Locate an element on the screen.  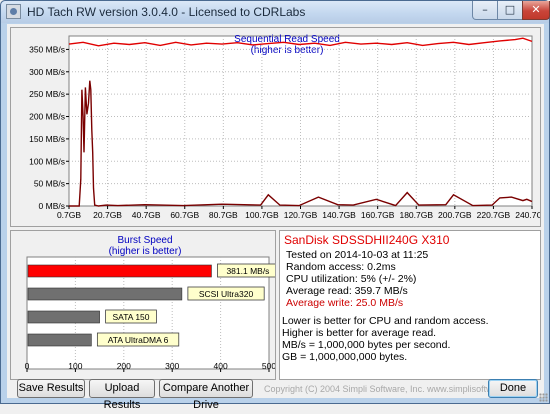
average-write: Average write: 25.0 MB/s is located at coordinates (345, 303).